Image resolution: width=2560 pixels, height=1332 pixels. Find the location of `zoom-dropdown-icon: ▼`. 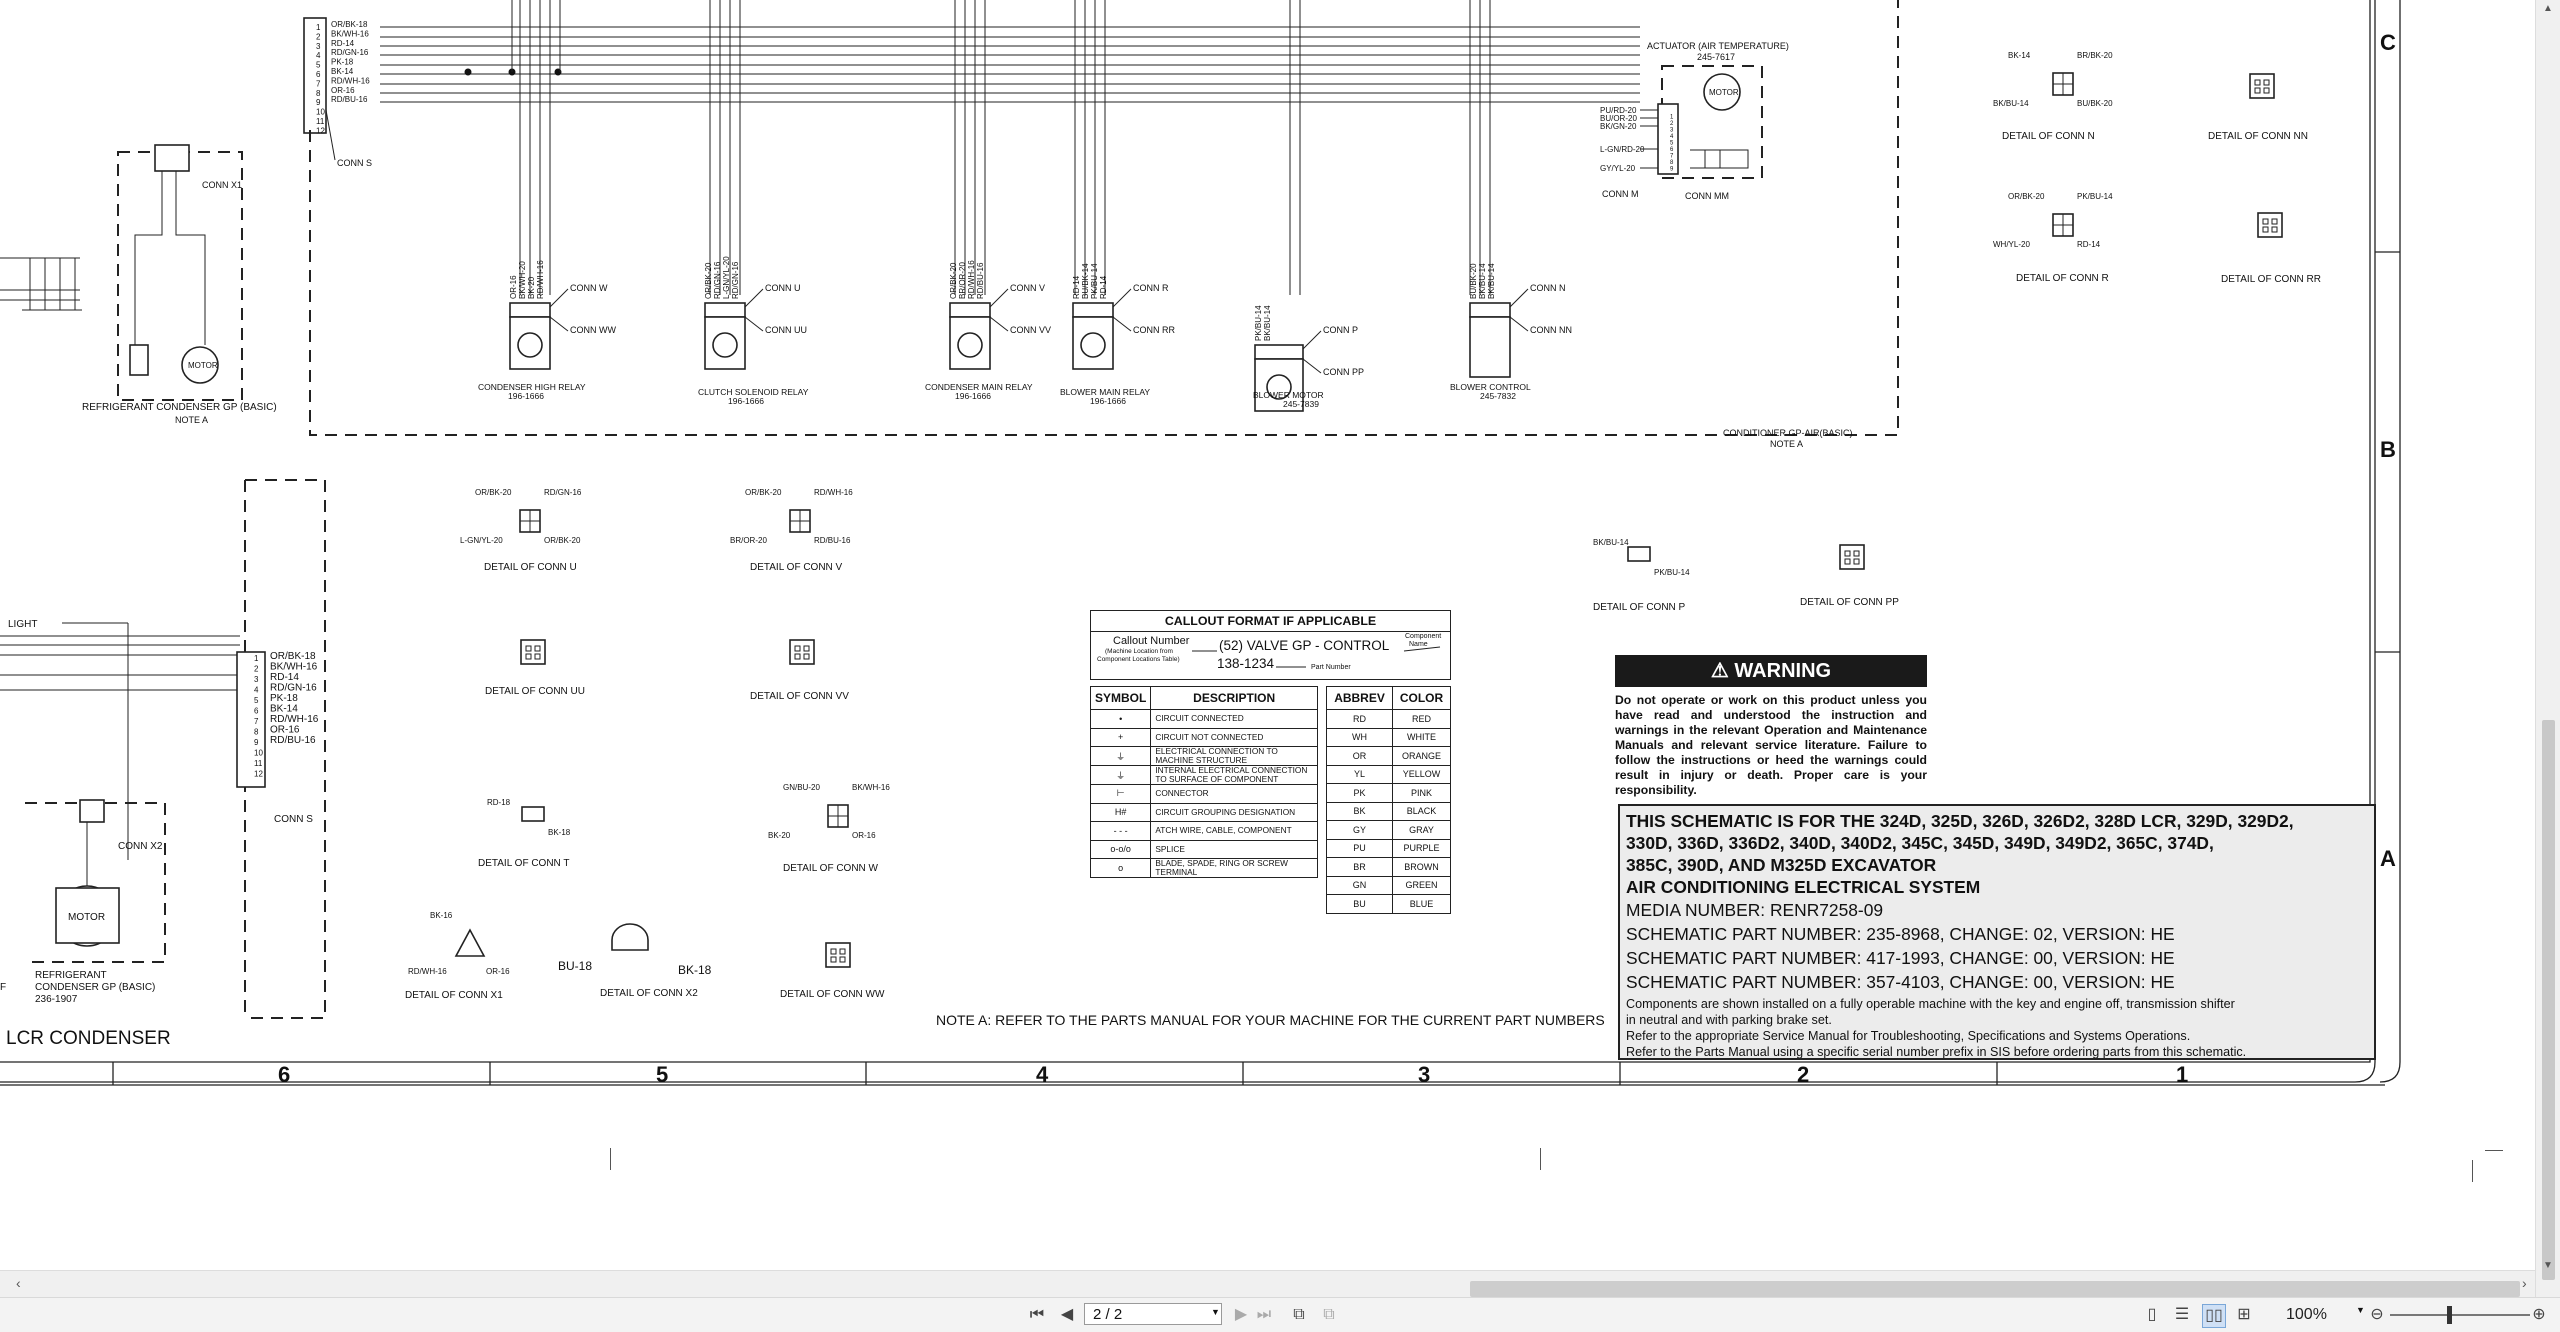

zoom-dropdown-icon: ▼ is located at coordinates (2360, 1310).